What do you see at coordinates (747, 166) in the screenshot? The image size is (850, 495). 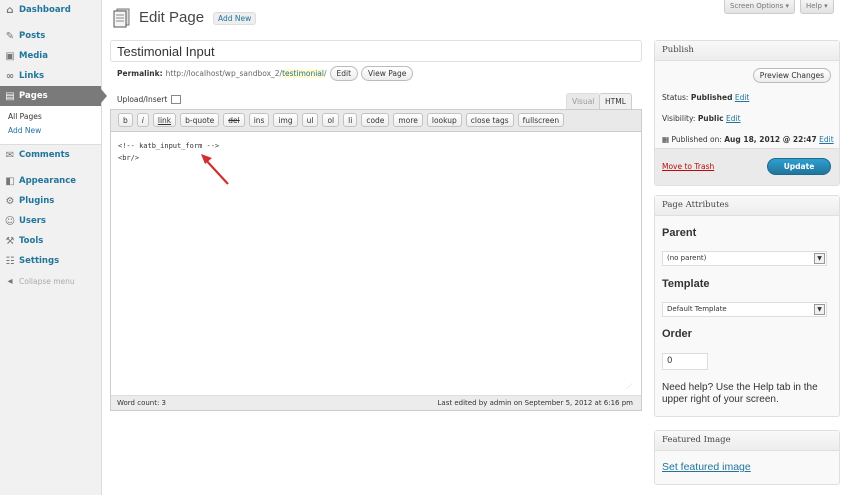 I see `publish-actions: Move to Trash Update` at bounding box center [747, 166].